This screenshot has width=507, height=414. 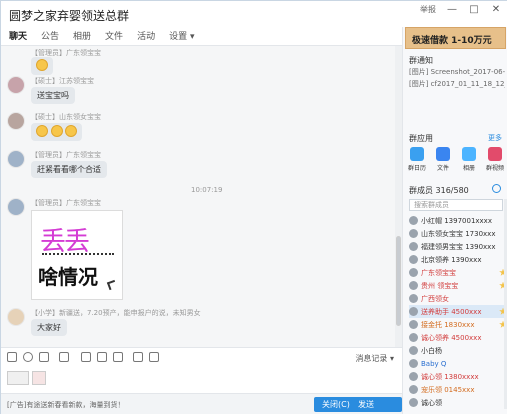 I want to click on member-row: 诚心领养 4500xxx, so click(x=458, y=337).